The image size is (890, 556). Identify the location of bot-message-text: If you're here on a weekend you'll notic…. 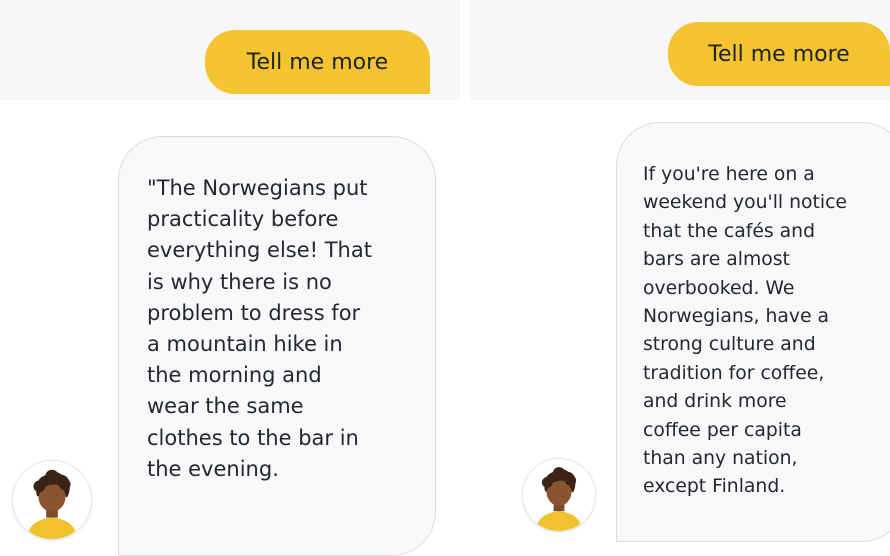
(745, 331).